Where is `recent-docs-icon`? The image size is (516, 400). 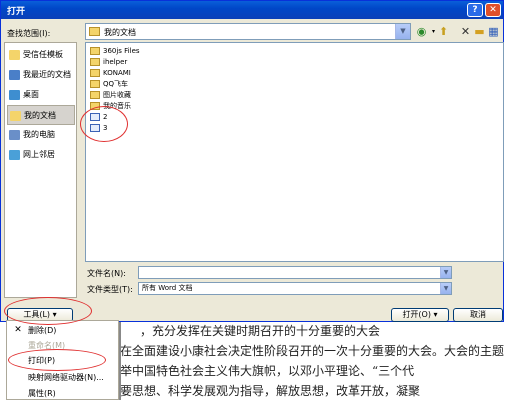
recent-docs-icon is located at coordinates (14, 75).